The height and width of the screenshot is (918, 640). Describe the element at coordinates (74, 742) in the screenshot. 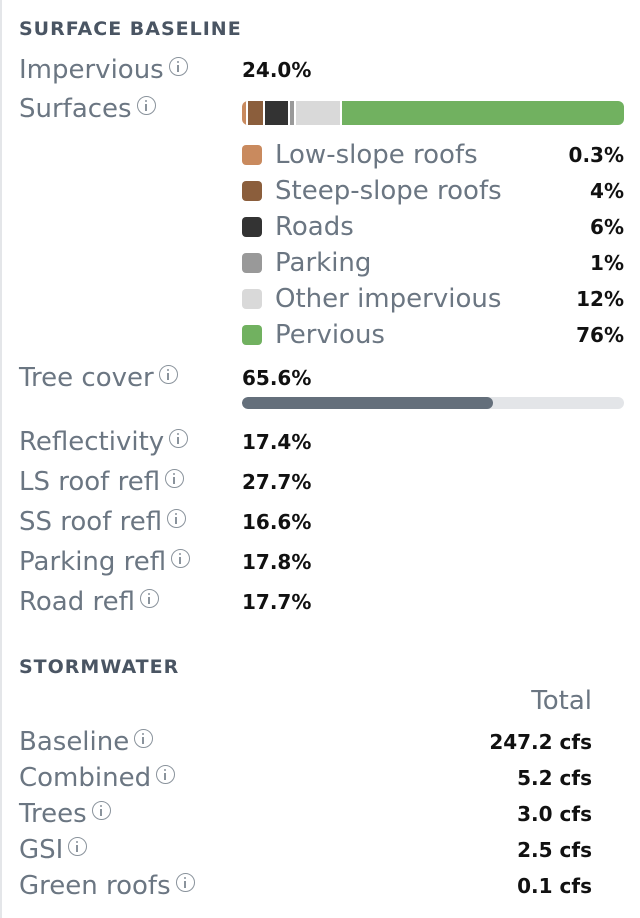

I see `baseline-label: Baseline` at that location.